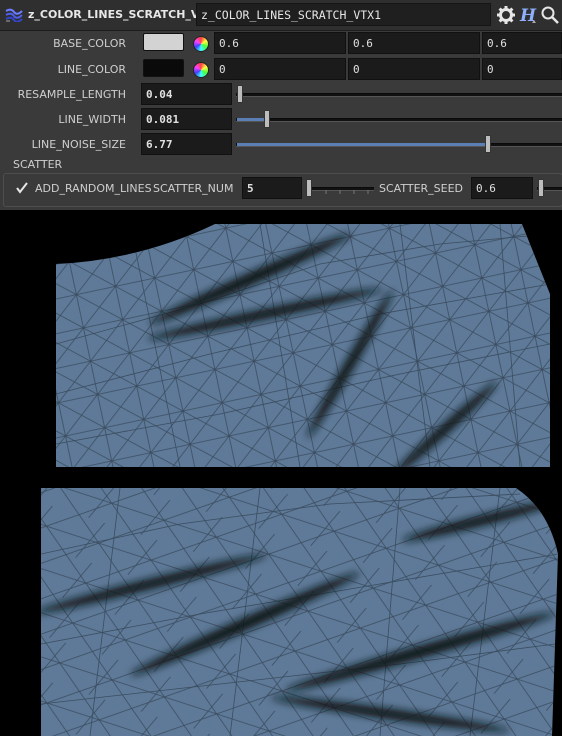  Describe the element at coordinates (280, 43) in the screenshot. I see `base-color-r-field: 0.6` at that location.